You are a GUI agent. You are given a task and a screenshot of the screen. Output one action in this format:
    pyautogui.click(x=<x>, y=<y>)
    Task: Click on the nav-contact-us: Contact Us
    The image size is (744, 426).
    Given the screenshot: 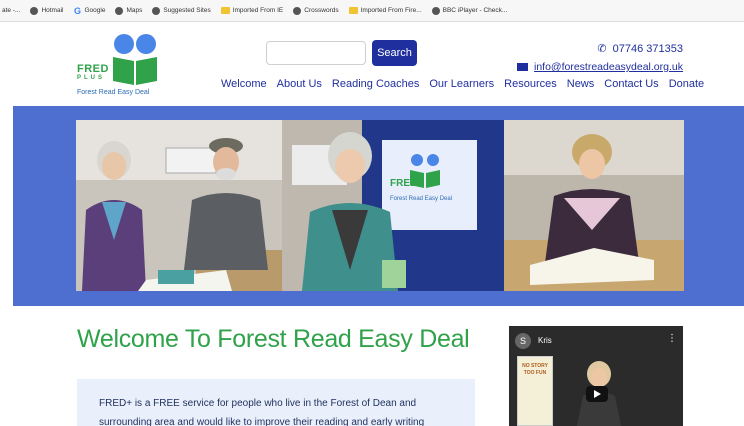 What is the action you would take?
    pyautogui.click(x=631, y=84)
    